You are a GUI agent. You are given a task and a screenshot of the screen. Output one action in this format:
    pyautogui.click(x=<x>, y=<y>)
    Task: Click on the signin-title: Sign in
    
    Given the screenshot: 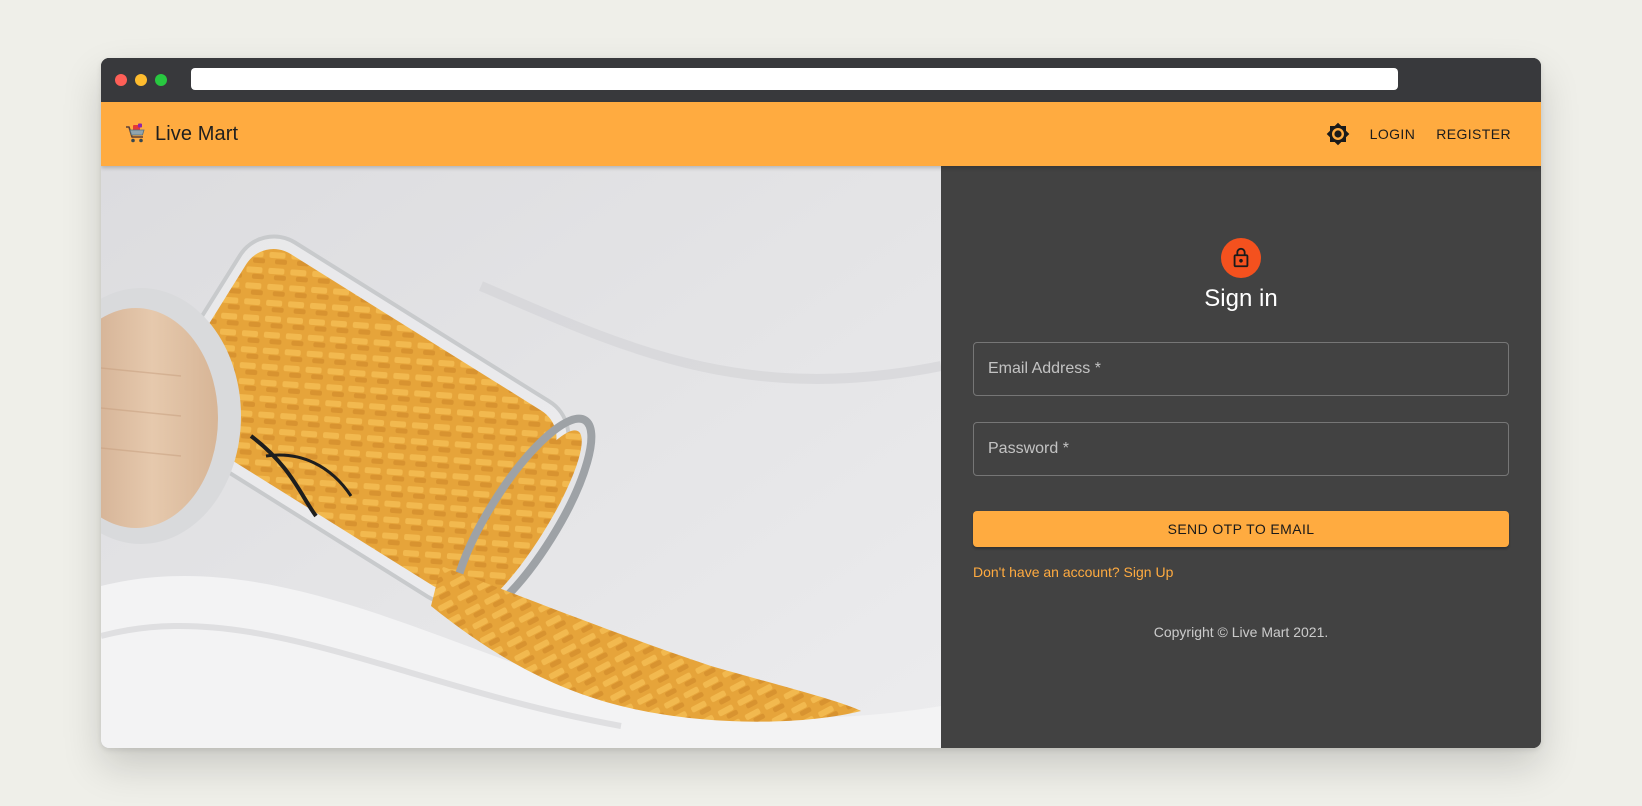 What is the action you would take?
    pyautogui.click(x=1241, y=298)
    